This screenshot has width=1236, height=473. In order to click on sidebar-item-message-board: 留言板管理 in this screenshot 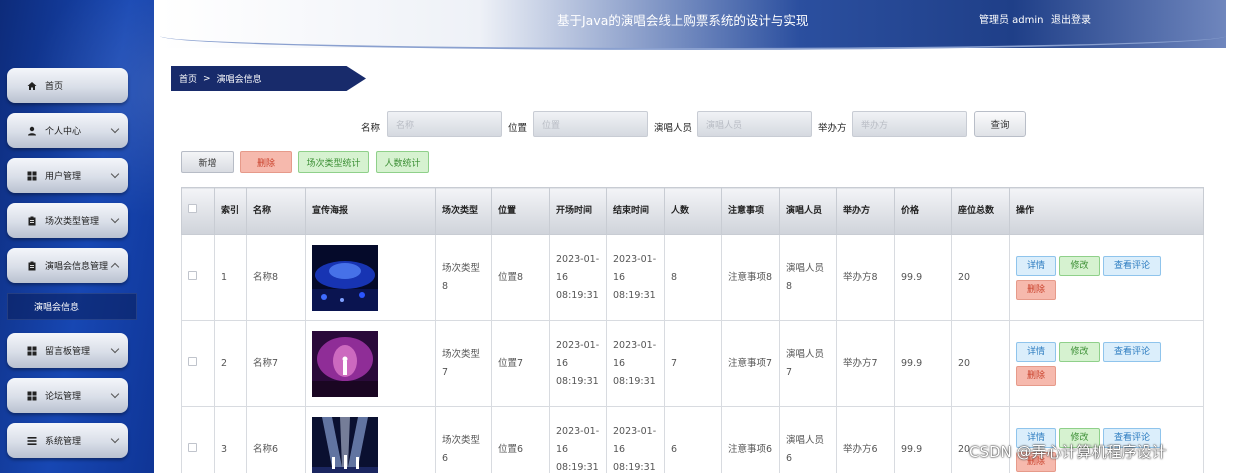, I will do `click(67, 350)`.